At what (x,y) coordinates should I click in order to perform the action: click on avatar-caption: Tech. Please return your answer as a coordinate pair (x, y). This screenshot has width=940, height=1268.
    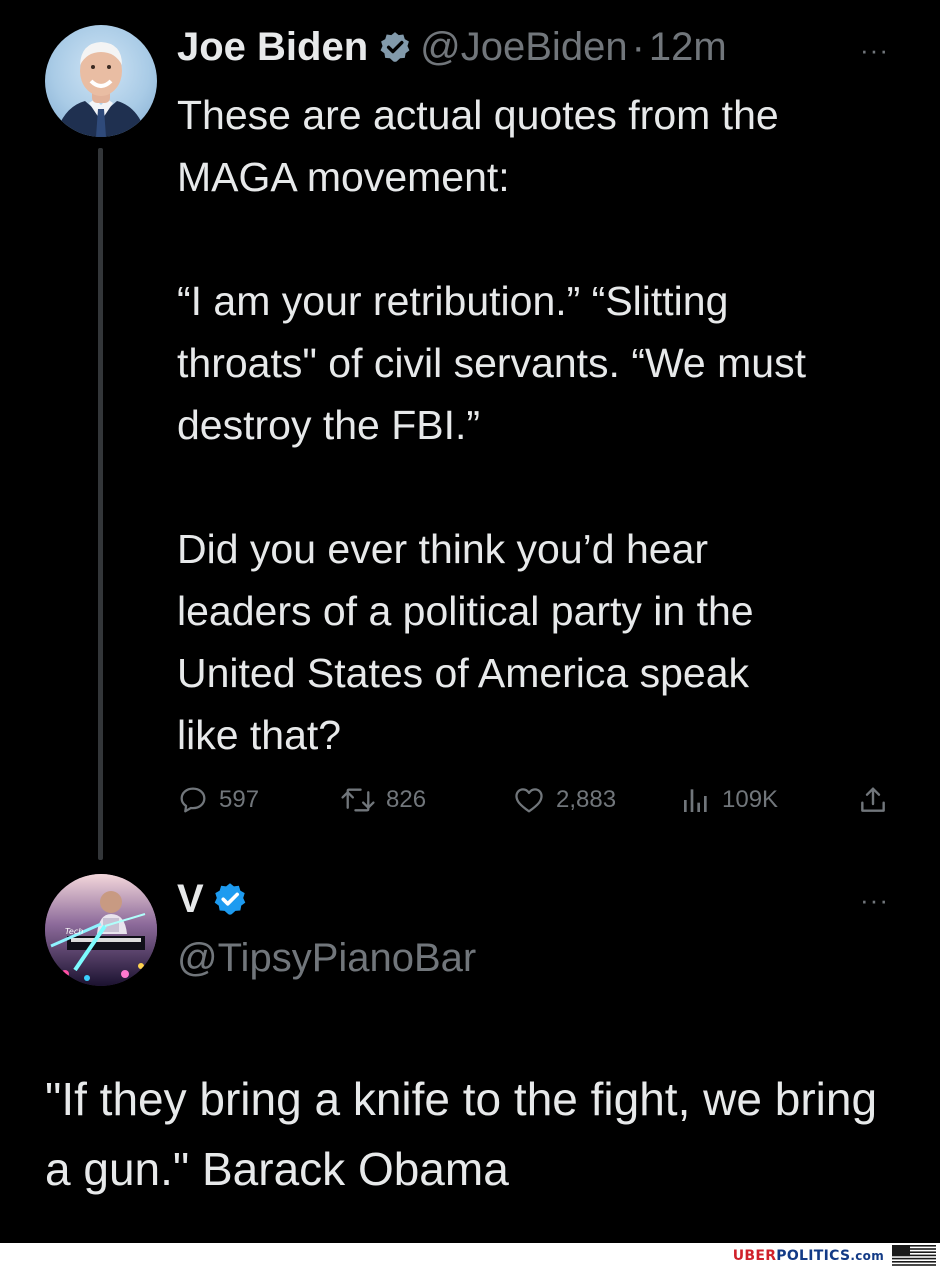
    Looking at the image, I should click on (74, 931).